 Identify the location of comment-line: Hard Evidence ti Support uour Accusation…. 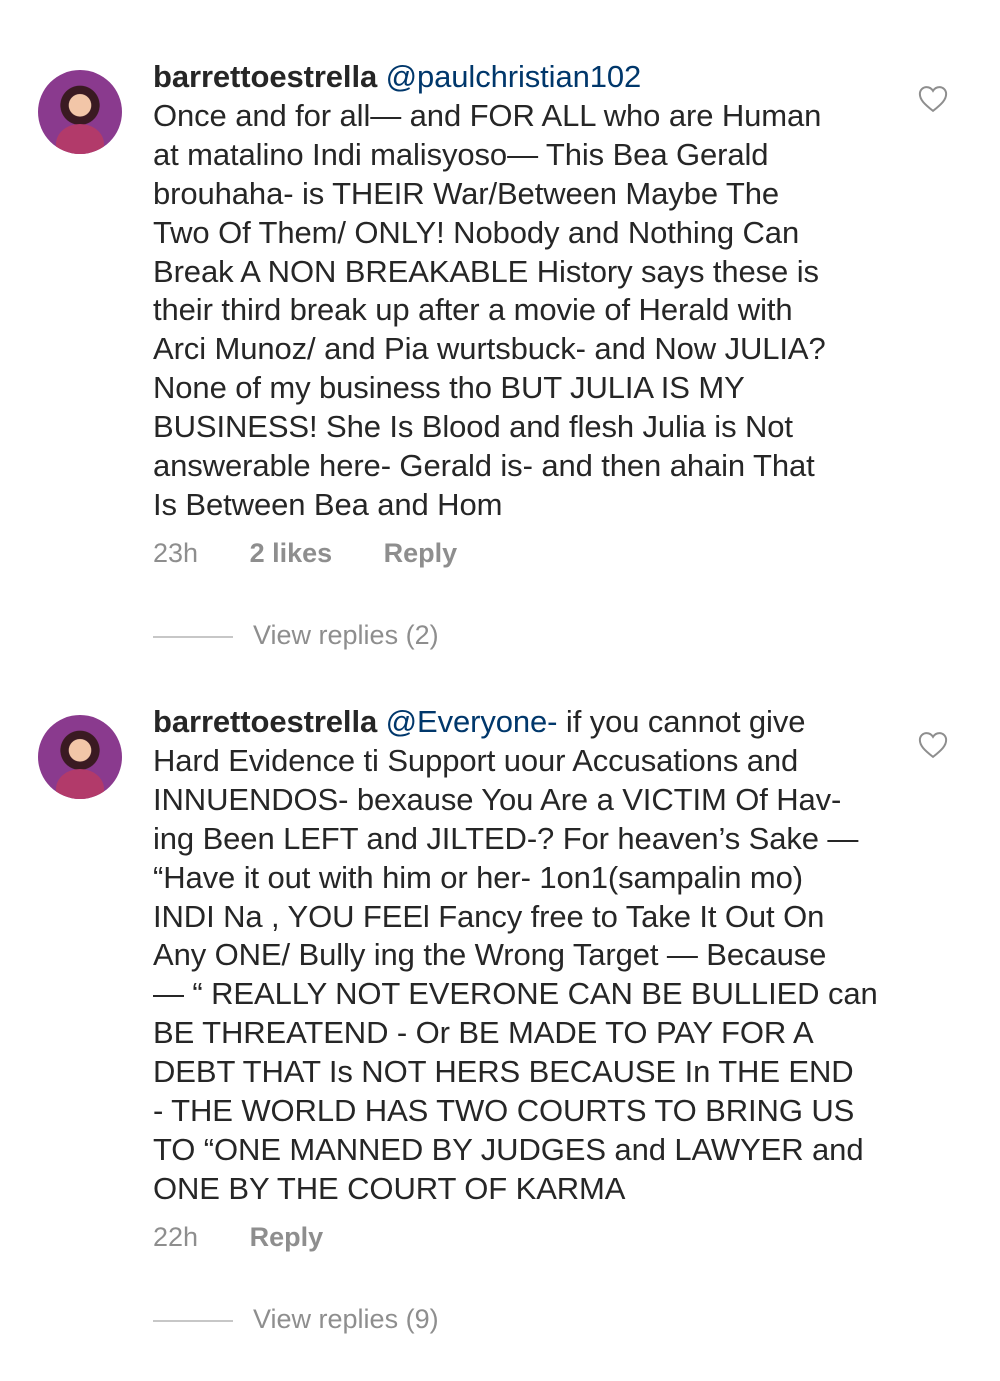
(476, 760).